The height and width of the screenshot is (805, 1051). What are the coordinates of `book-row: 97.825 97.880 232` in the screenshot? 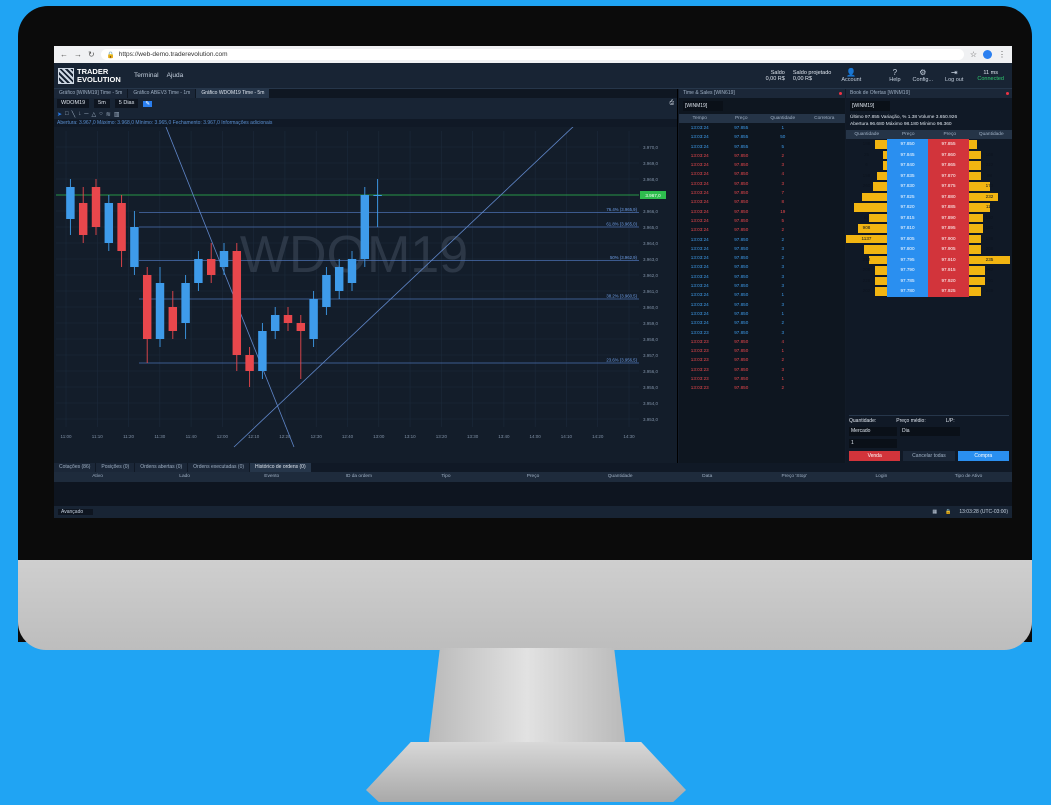 It's located at (929, 196).